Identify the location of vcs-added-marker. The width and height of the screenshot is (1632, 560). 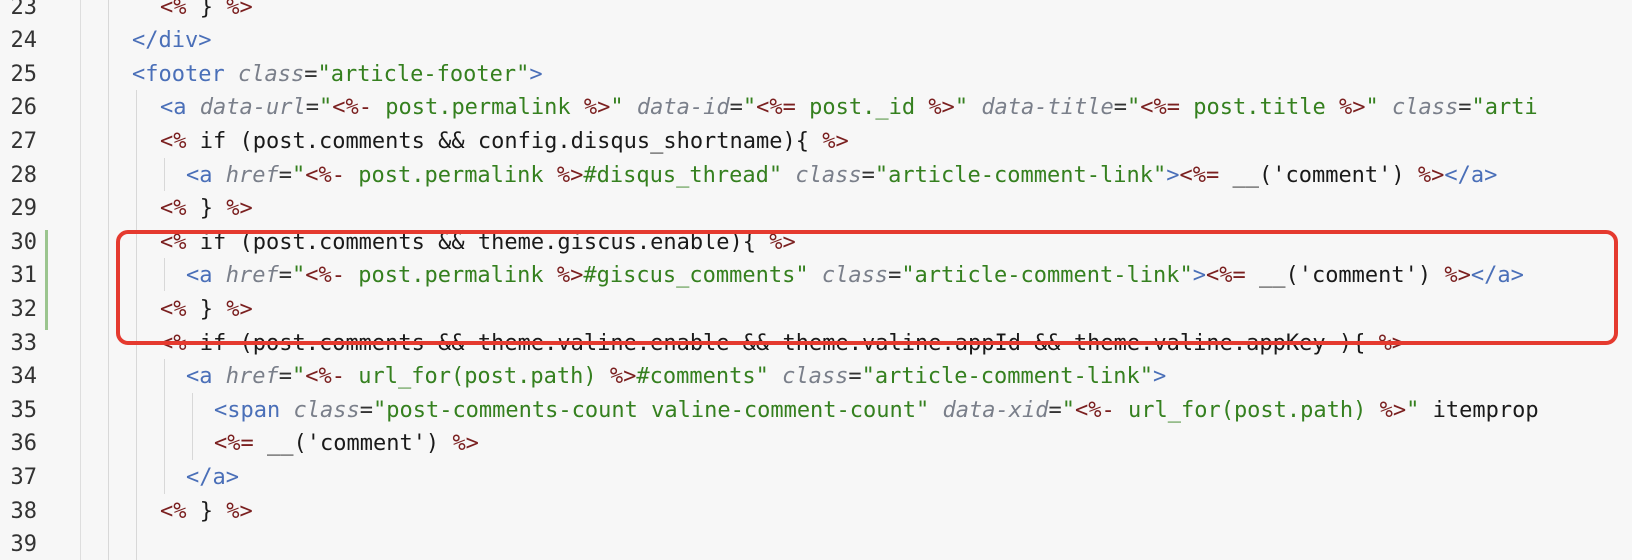
(46, 280).